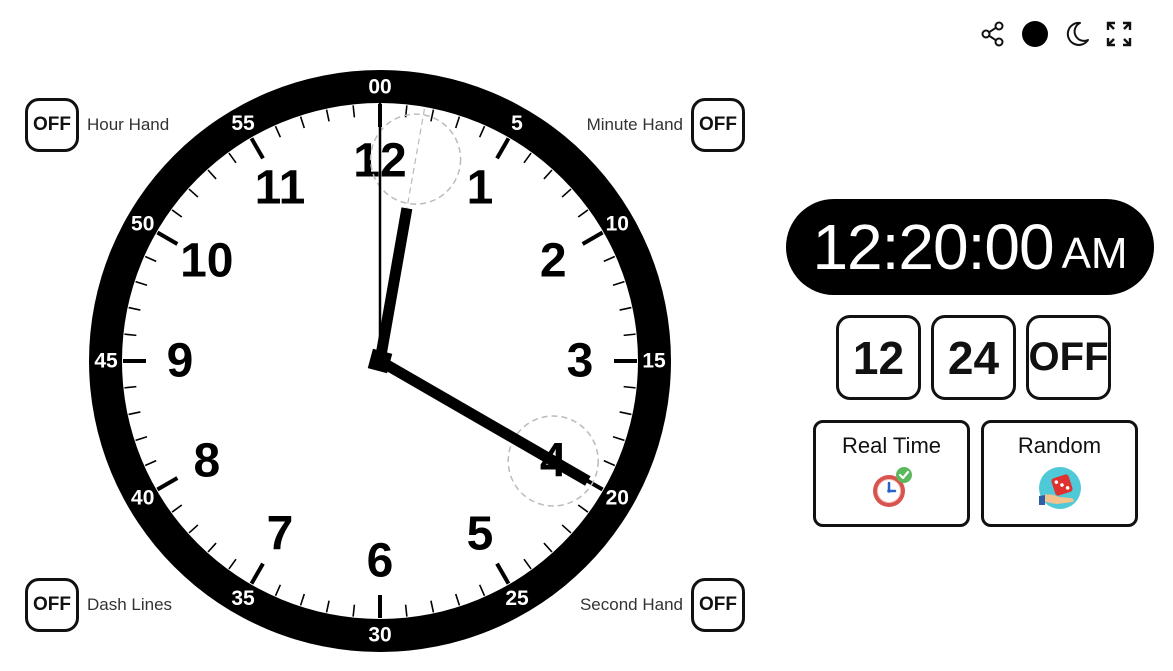 The height and width of the screenshot is (671, 1173). I want to click on minute-label: 35, so click(243, 598).